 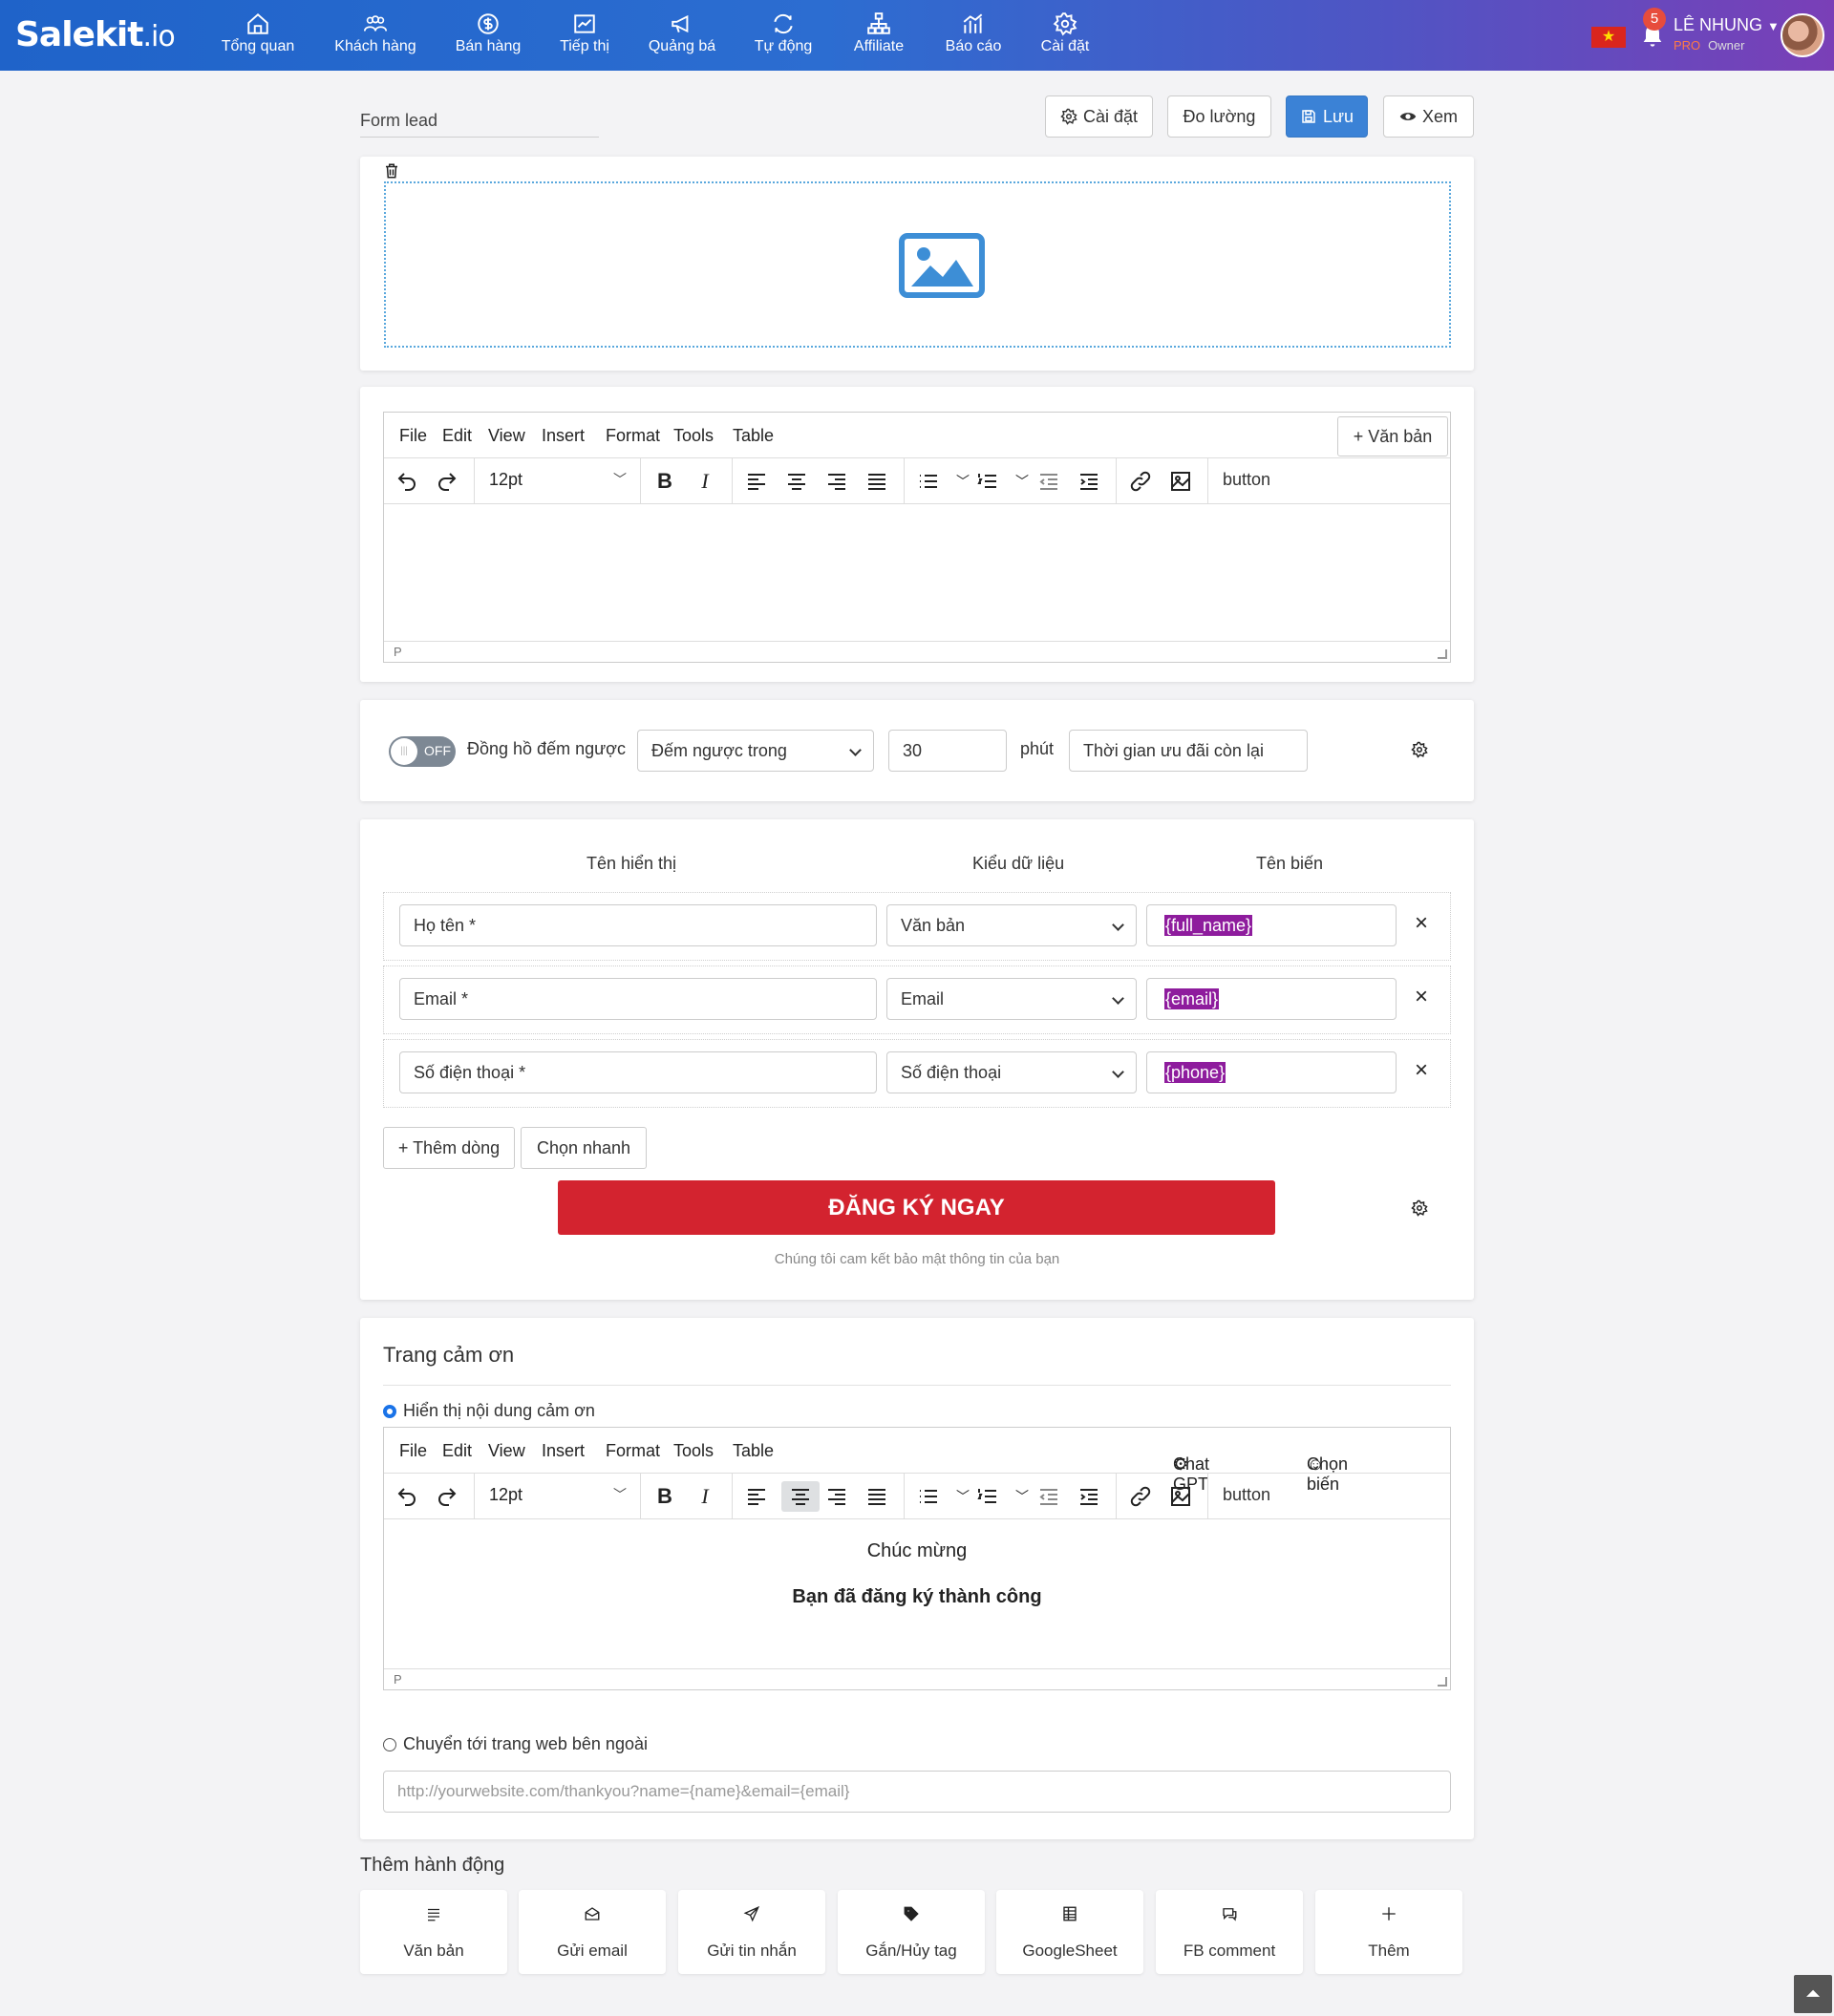 I want to click on user-menu: LÊ NHUNG ▼, so click(x=1727, y=25).